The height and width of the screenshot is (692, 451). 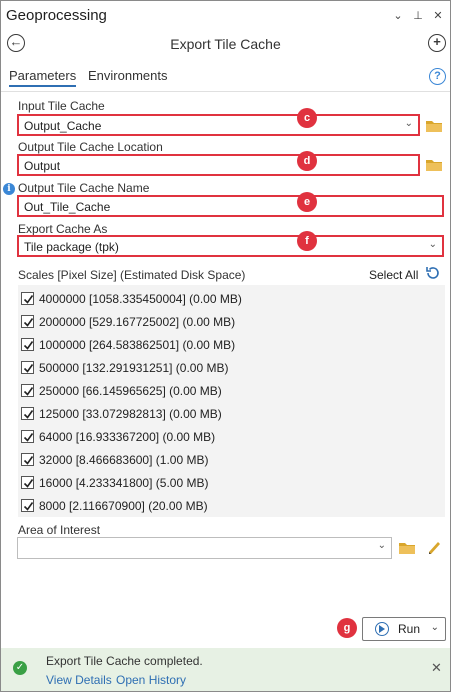 I want to click on scale-row: 32000 [8.466683600] (1.00 MB), so click(x=231, y=459).